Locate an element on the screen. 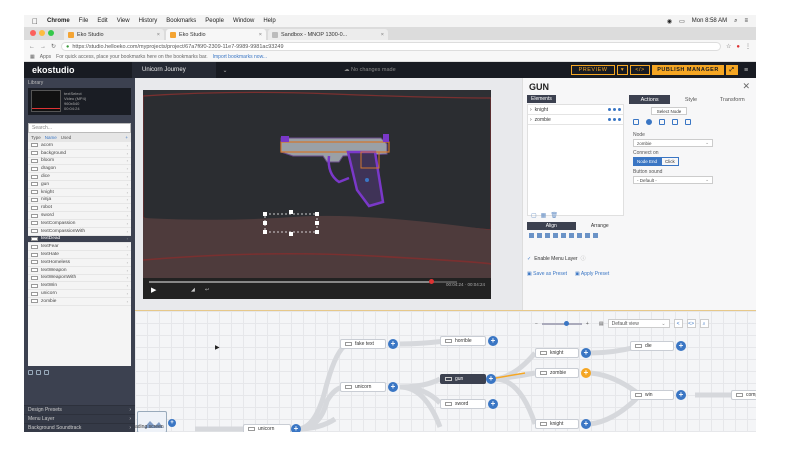 The image size is (800, 450). library-node-item: acorn › is located at coordinates (79, 146).